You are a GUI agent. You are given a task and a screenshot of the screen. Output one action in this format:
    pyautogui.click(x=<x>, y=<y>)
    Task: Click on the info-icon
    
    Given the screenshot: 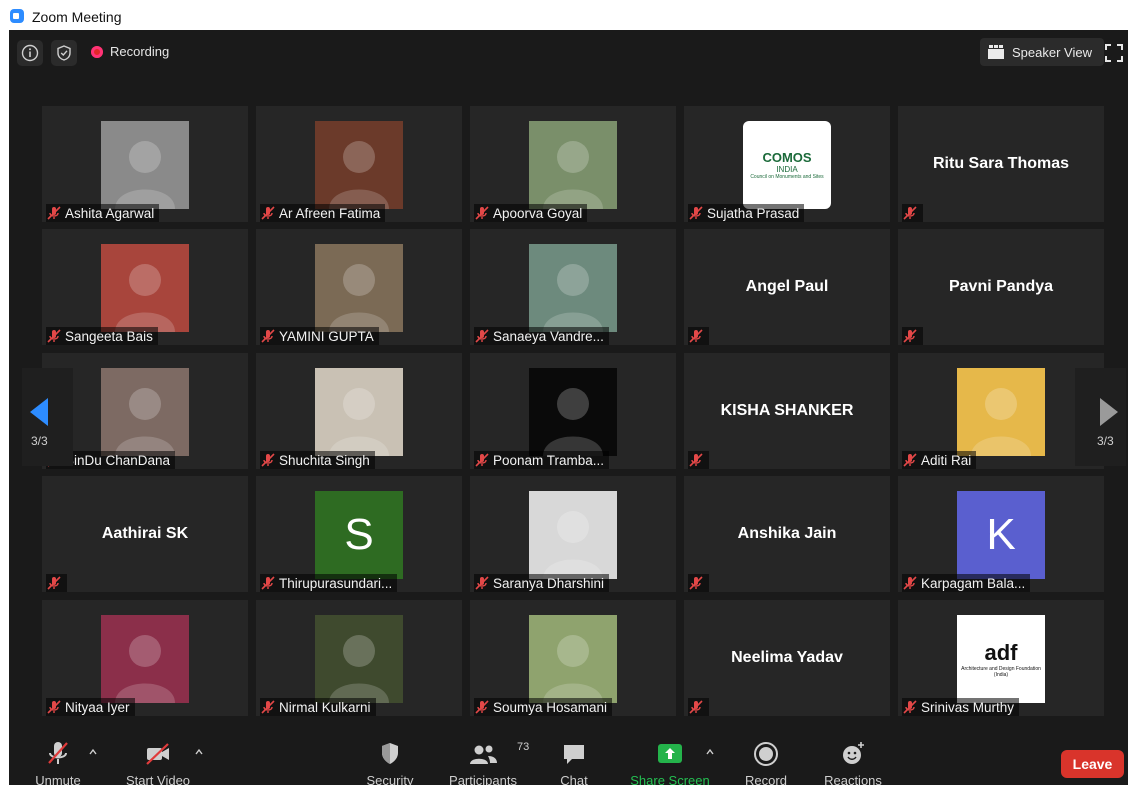 What is the action you would take?
    pyautogui.click(x=30, y=53)
    